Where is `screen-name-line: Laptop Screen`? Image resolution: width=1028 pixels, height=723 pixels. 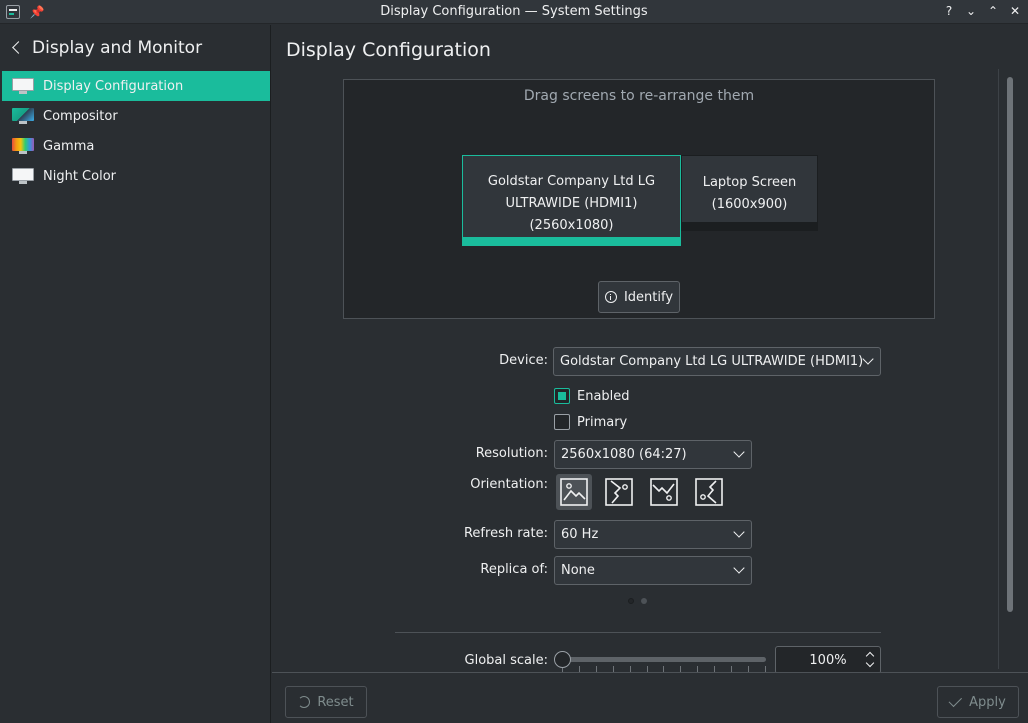 screen-name-line: Laptop Screen is located at coordinates (749, 182).